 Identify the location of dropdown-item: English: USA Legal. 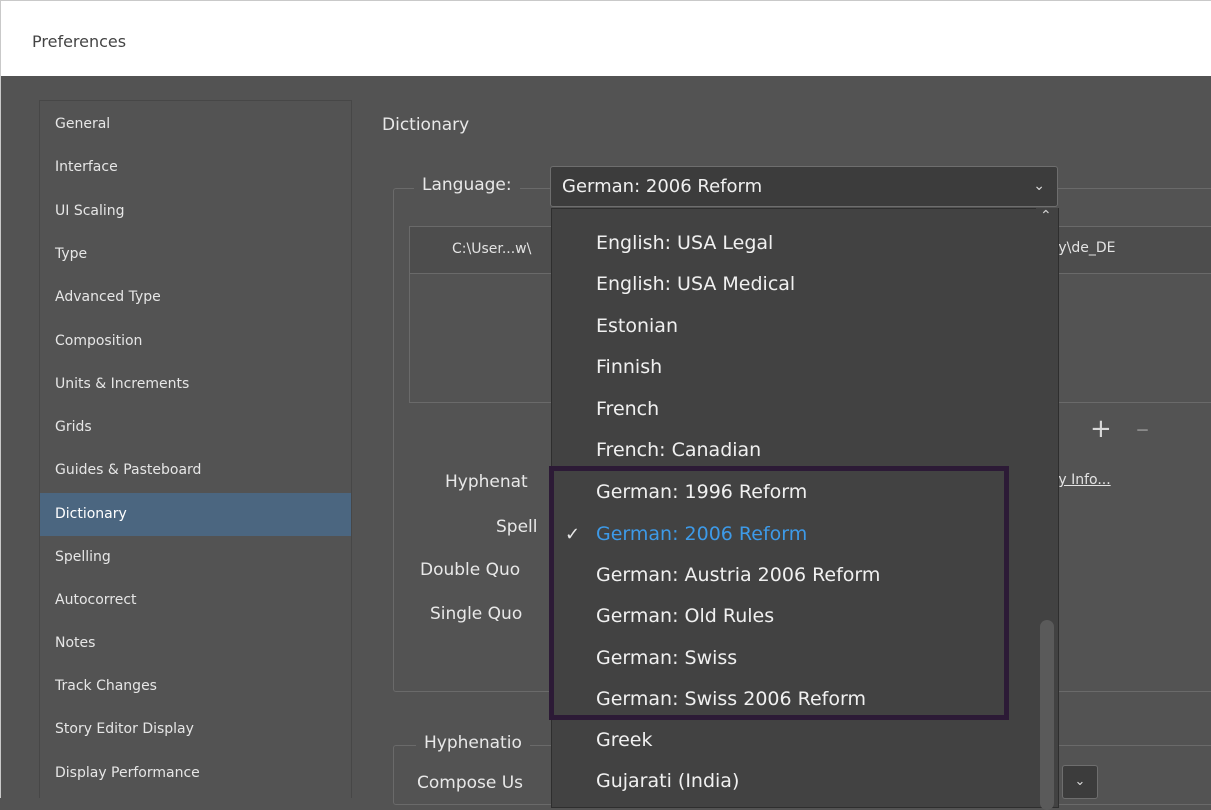
(796, 243).